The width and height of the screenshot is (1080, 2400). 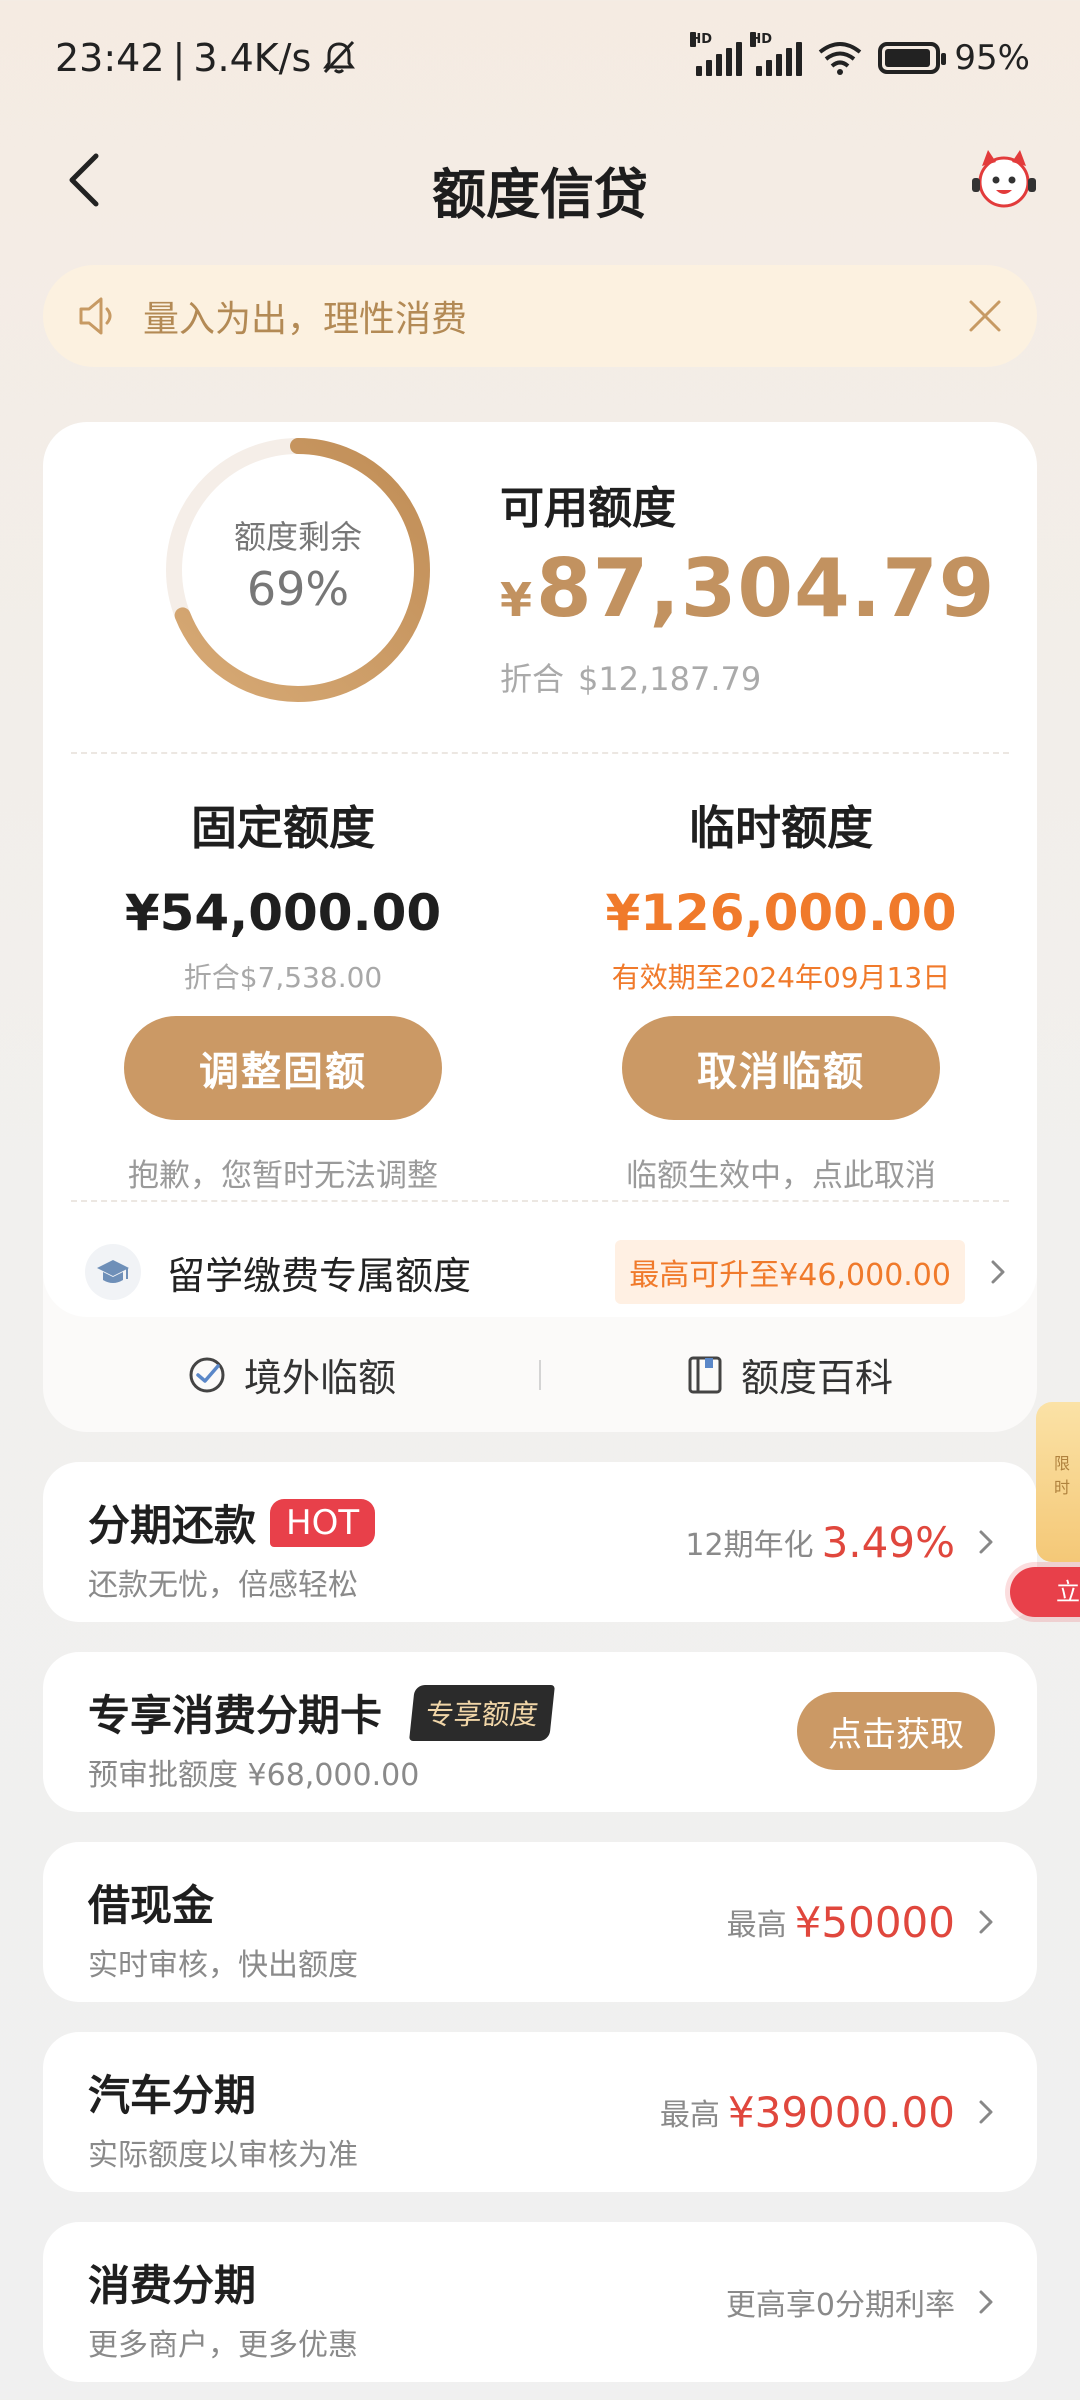 I want to click on floating-promo-button: 立, so click(x=1045, y=1592).